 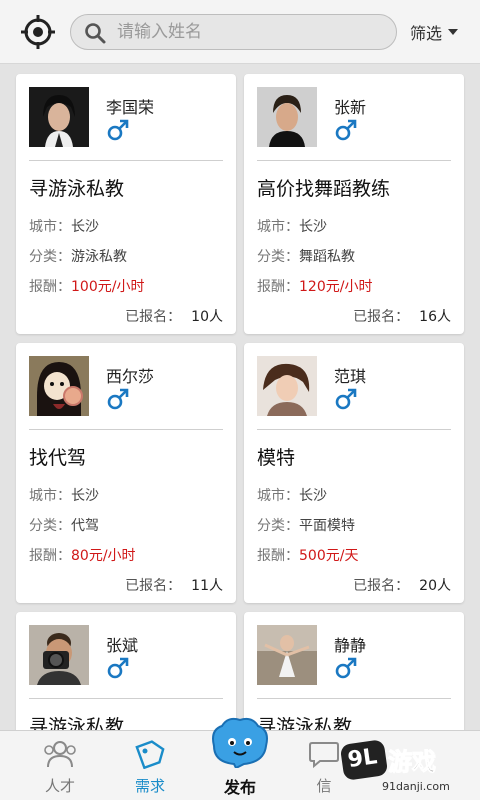 I want to click on category-value: 游泳私教, so click(x=99, y=257).